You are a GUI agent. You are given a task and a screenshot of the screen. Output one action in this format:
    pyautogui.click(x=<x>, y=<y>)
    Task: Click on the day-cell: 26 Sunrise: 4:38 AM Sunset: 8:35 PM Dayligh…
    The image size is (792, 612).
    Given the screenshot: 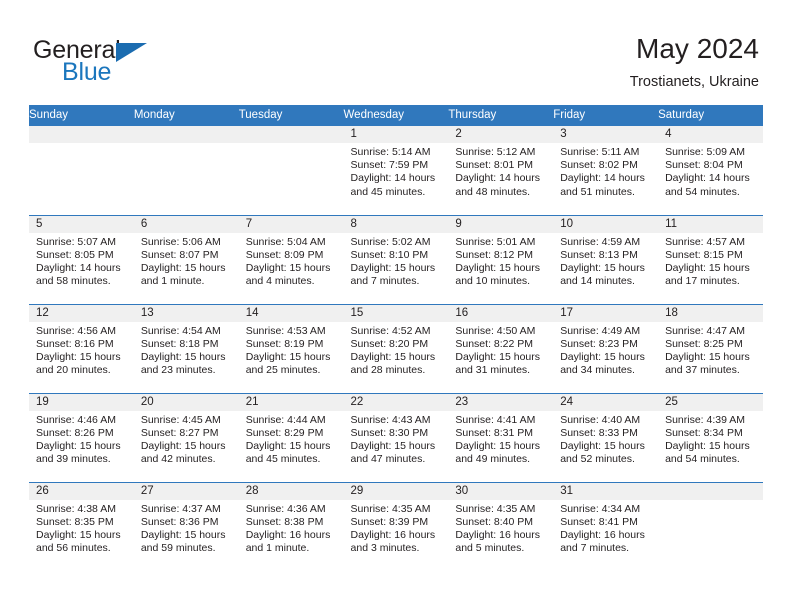 What is the action you would take?
    pyautogui.click(x=81, y=526)
    